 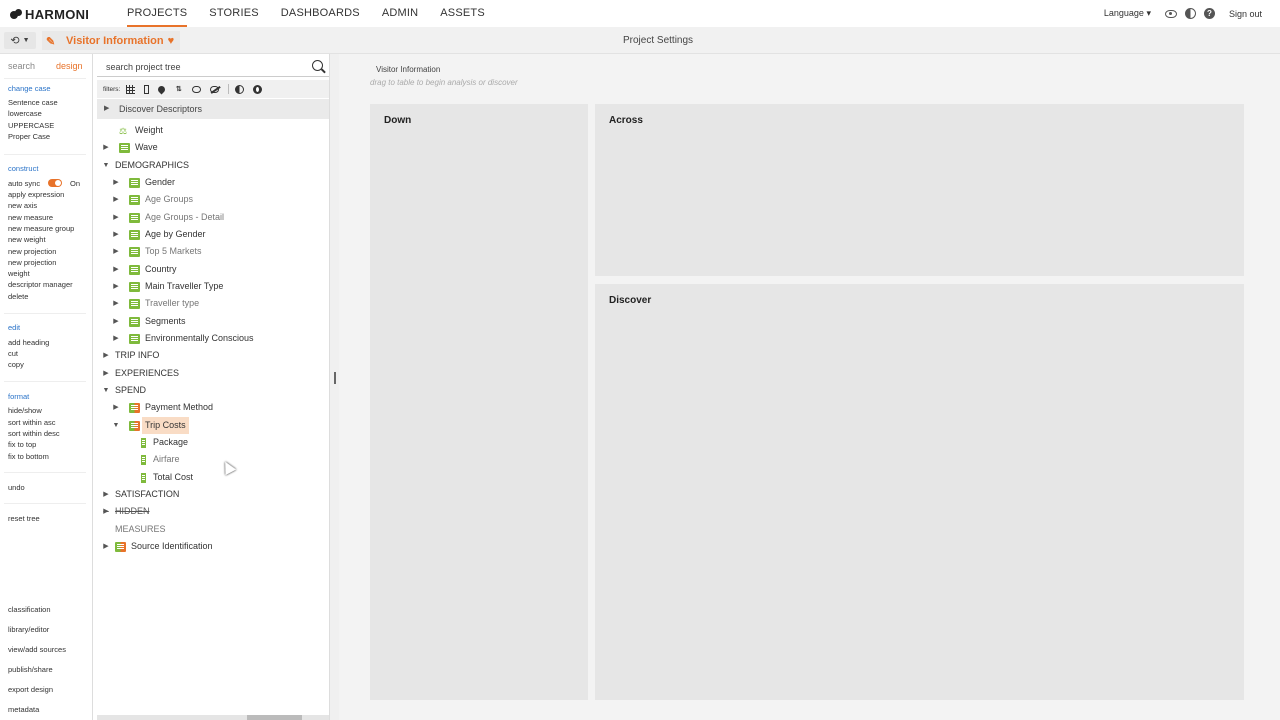 I want to click on history-button: ⟲ ▼, so click(x=20, y=40).